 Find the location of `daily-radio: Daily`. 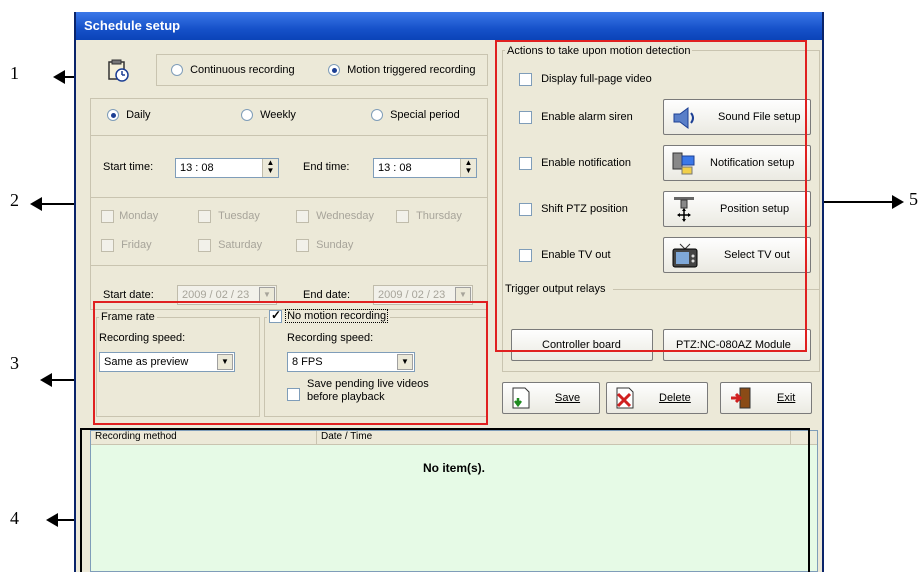

daily-radio: Daily is located at coordinates (129, 115).